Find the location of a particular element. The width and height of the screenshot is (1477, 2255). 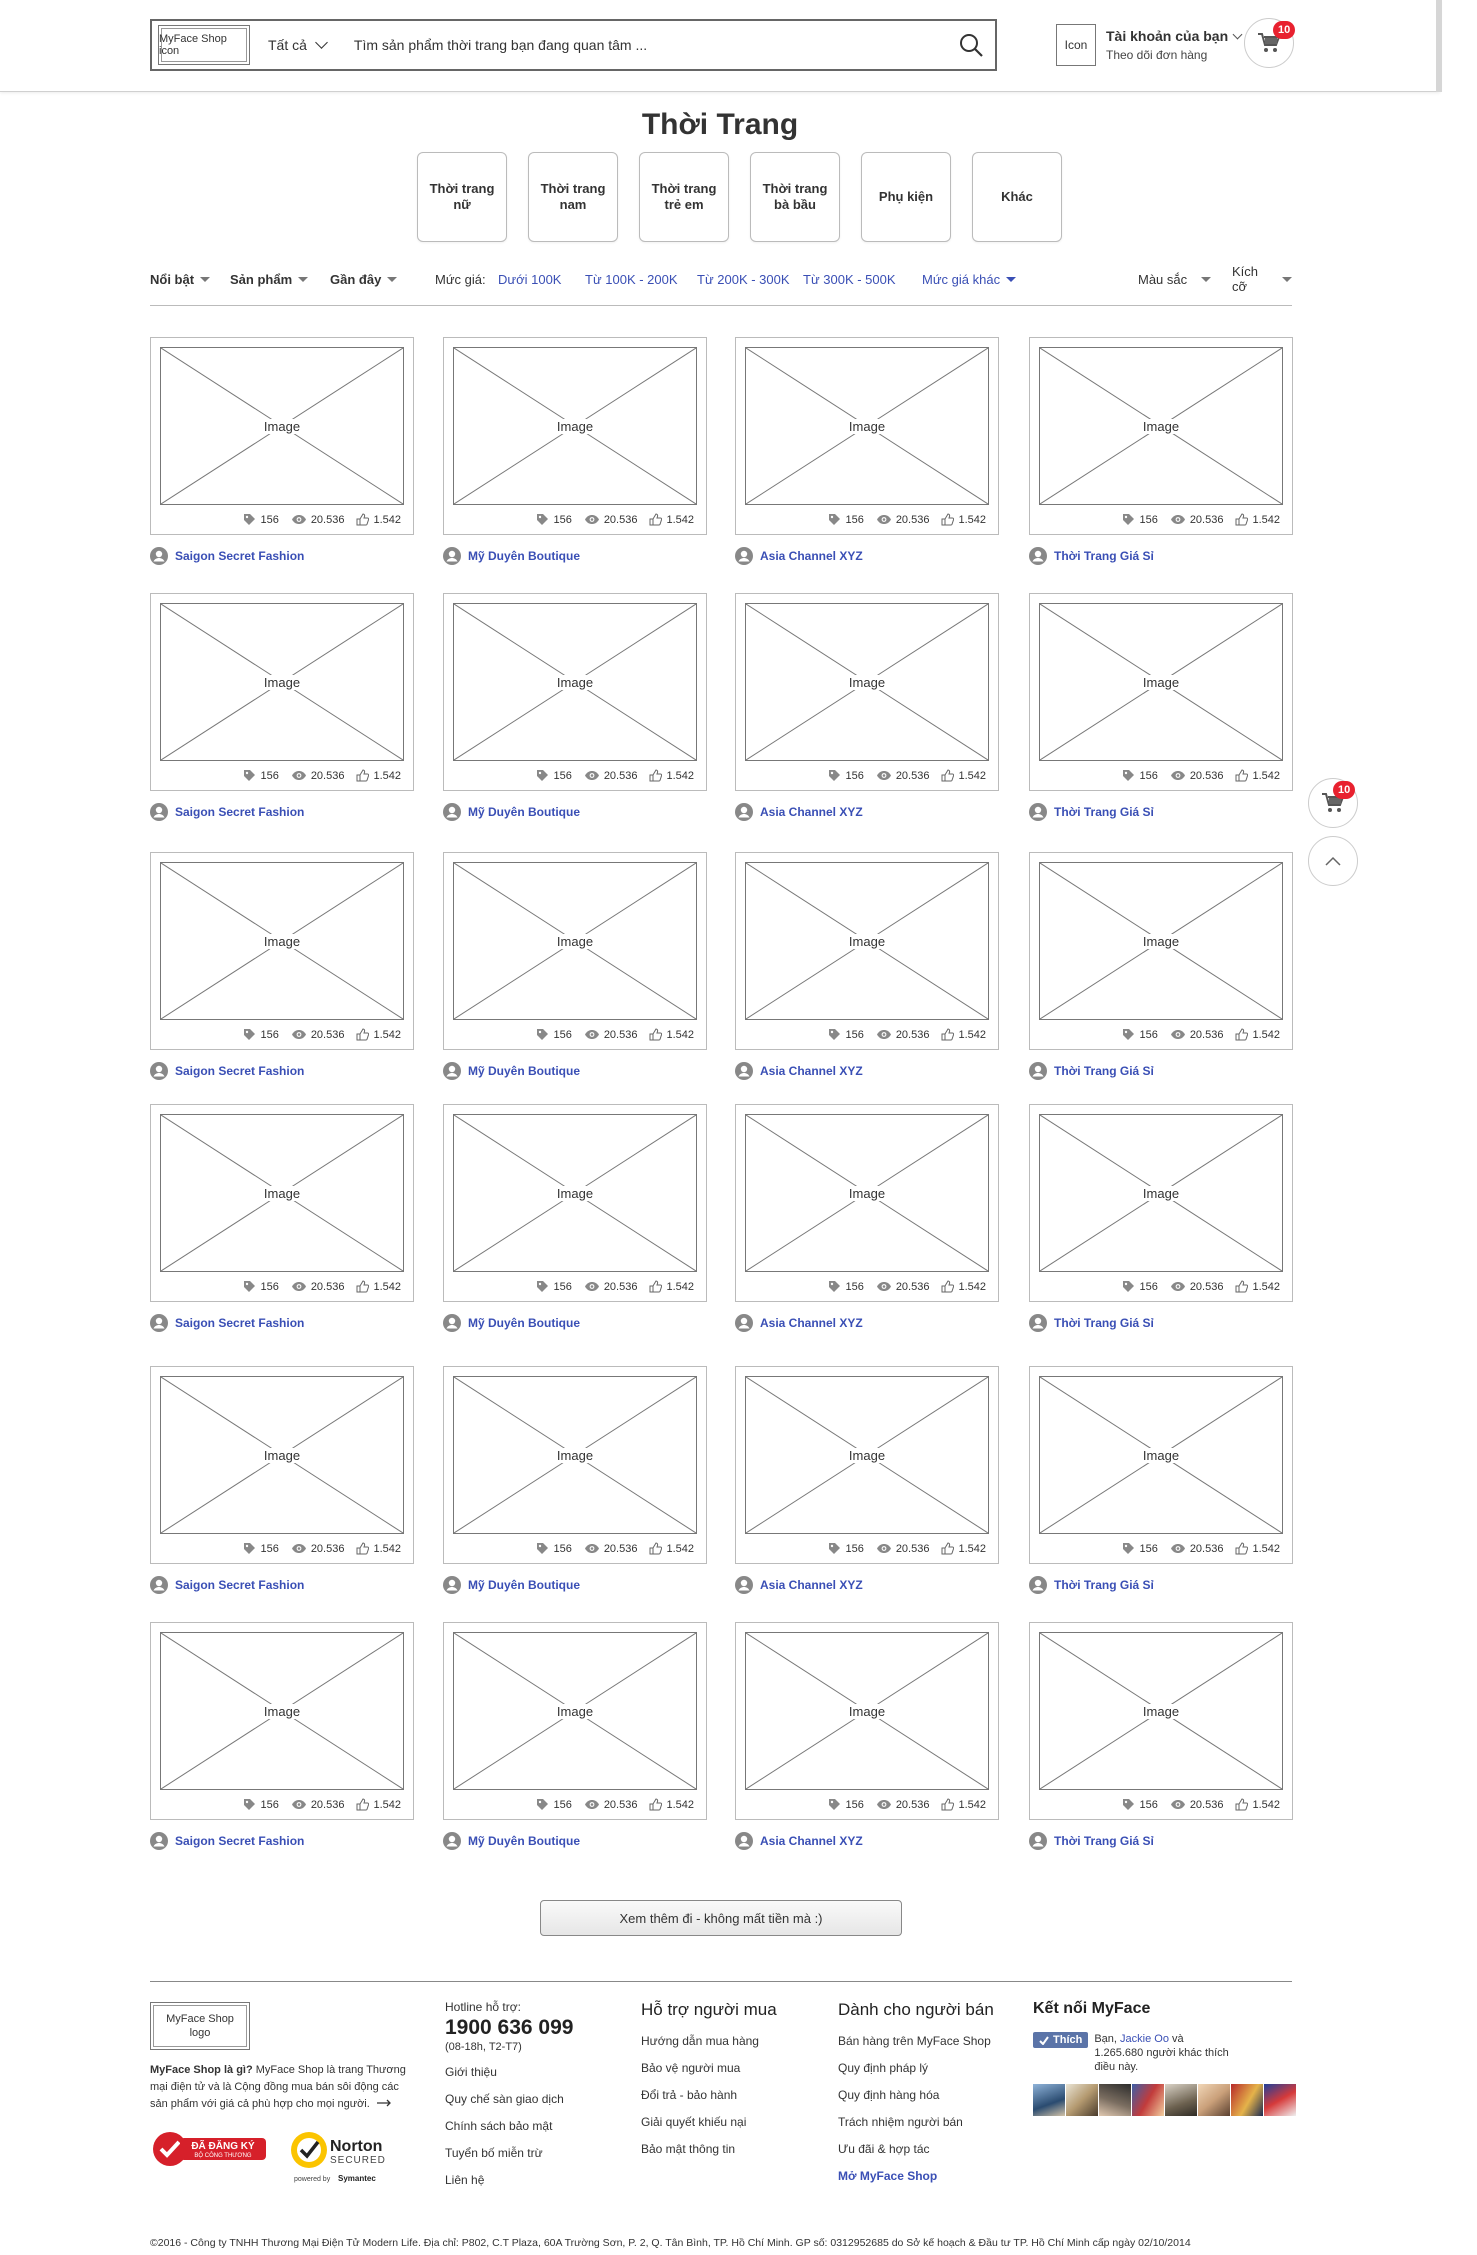

site-logo: MyFace Shop icon is located at coordinates (204, 45).